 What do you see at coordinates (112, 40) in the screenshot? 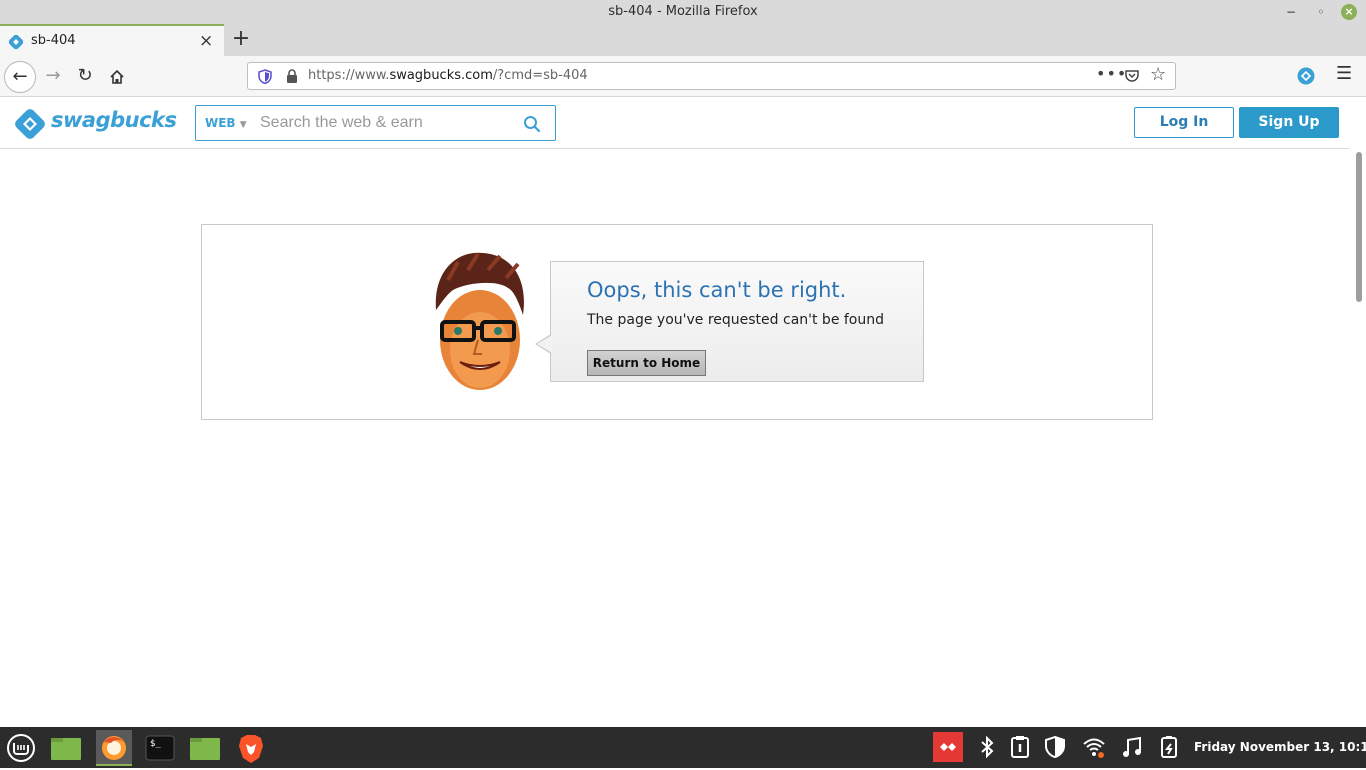
I see `tab-sb-404: sb-404 ×` at bounding box center [112, 40].